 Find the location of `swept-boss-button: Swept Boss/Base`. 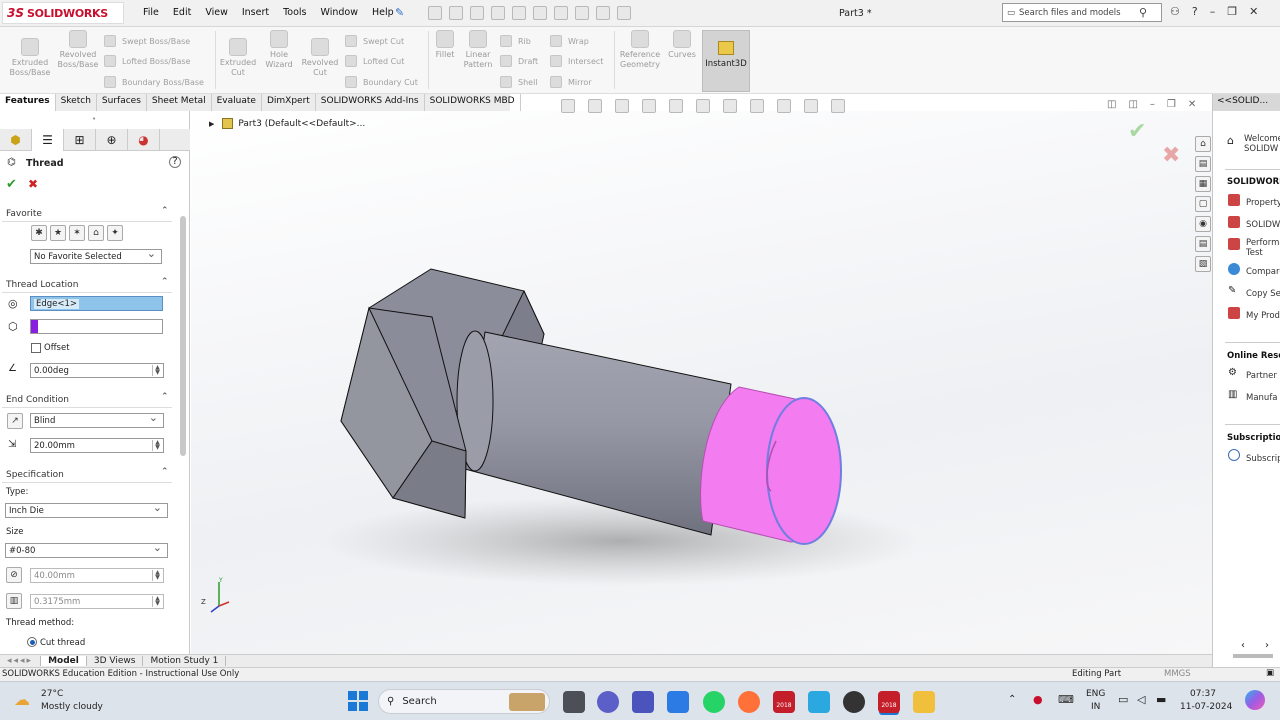

swept-boss-button: Swept Boss/Base is located at coordinates (147, 41).